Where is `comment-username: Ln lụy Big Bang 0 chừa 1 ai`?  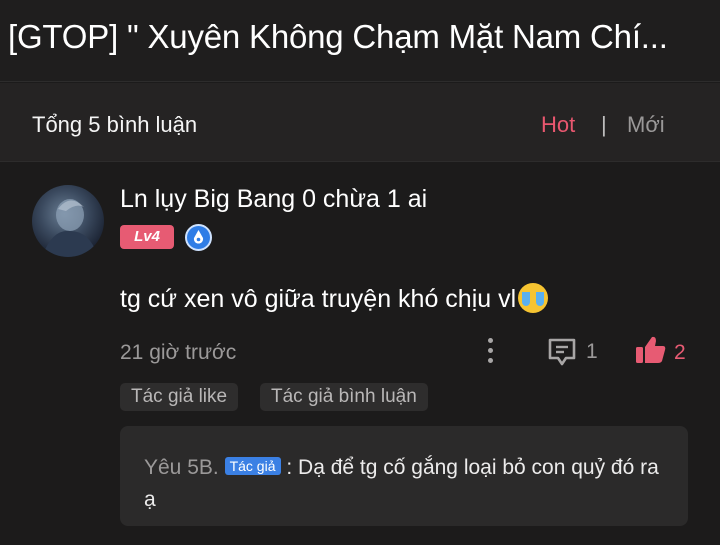 comment-username: Ln lụy Big Bang 0 chừa 1 ai is located at coordinates (273, 199).